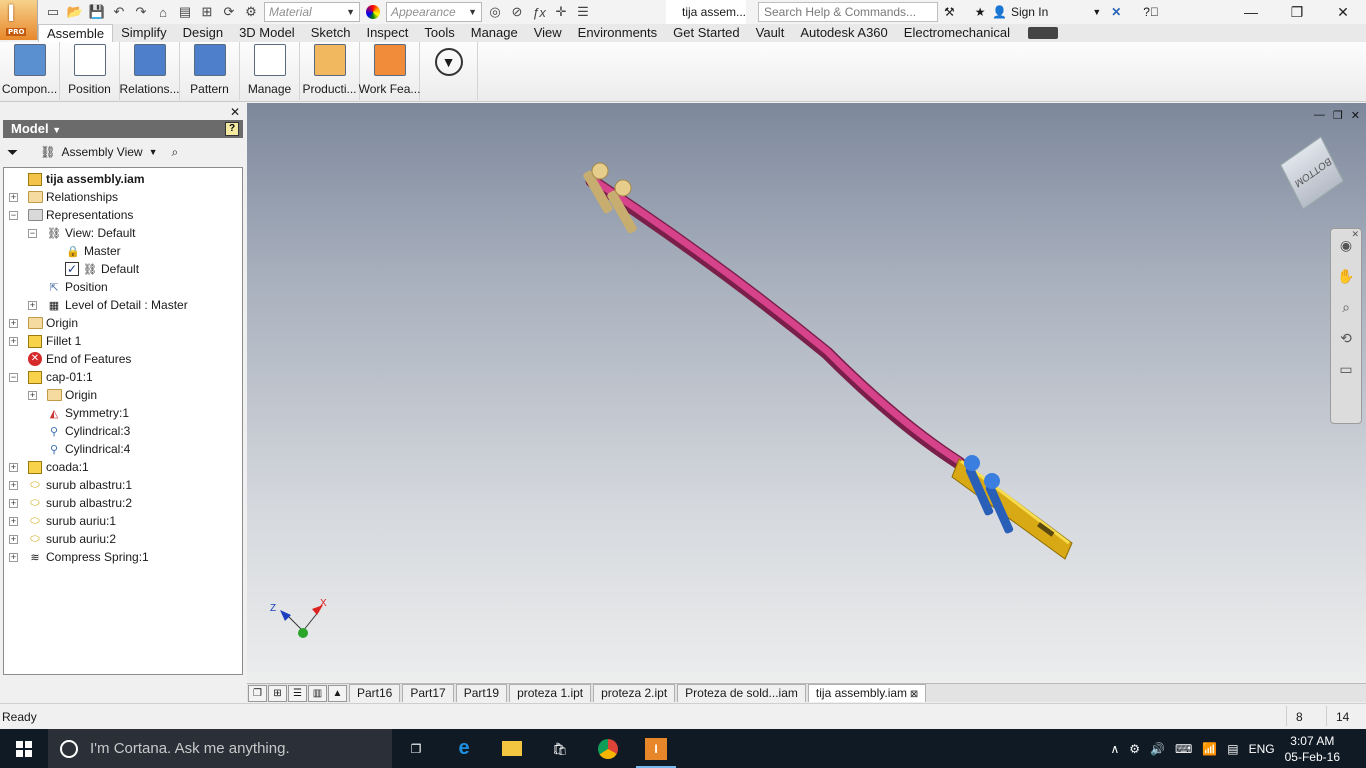 This screenshot has width=1366, height=768. Describe the element at coordinates (1075, 12) in the screenshot. I see `sign-in-button: 👤 Sign In ▼ ✕ ?⃝` at that location.